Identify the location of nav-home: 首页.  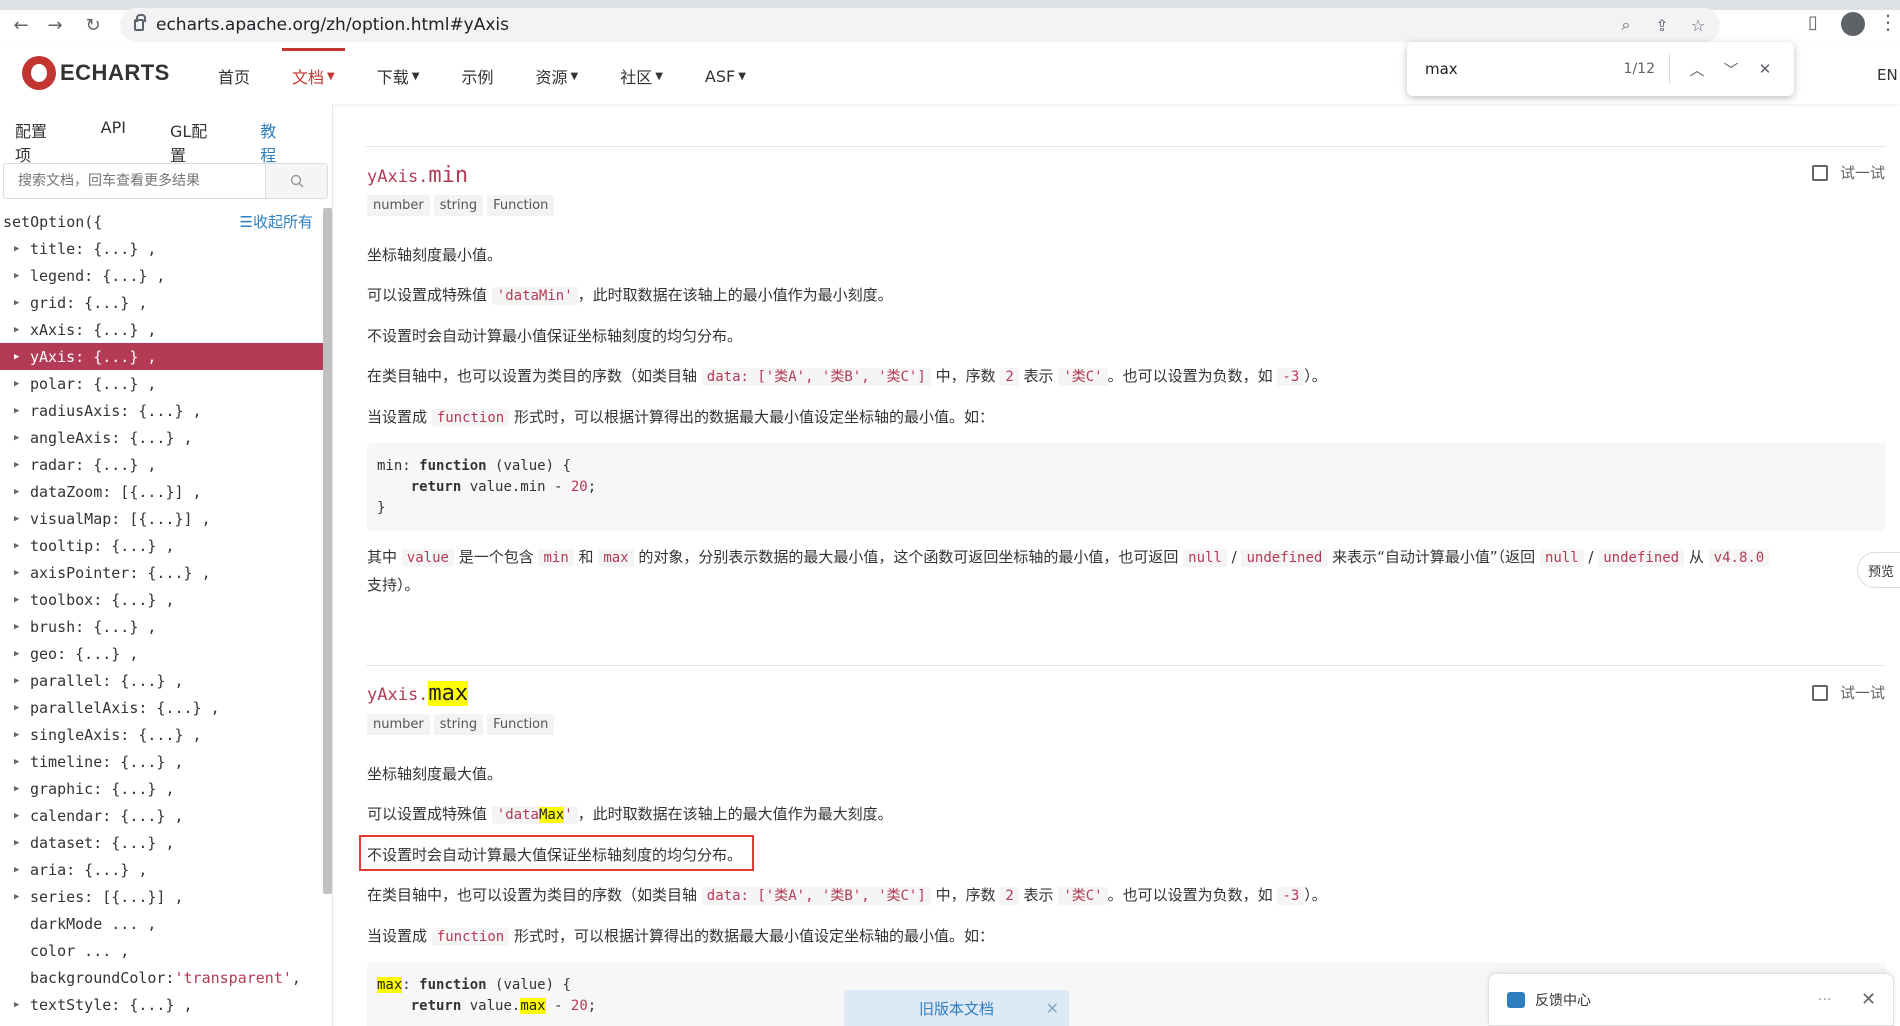
(234, 76).